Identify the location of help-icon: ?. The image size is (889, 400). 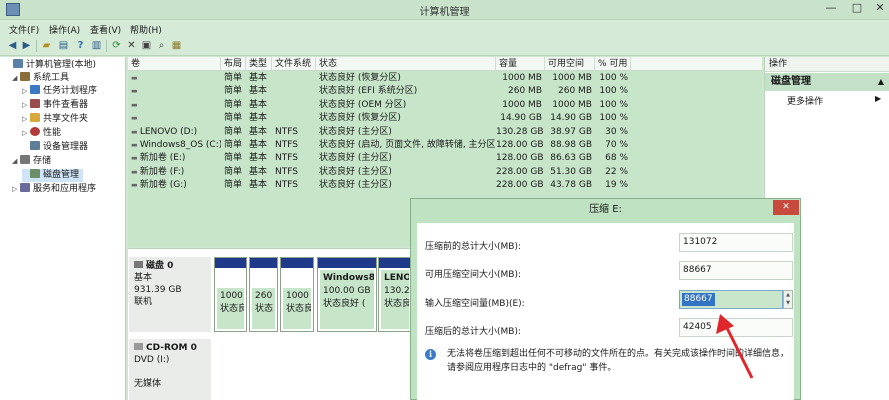
(80, 45).